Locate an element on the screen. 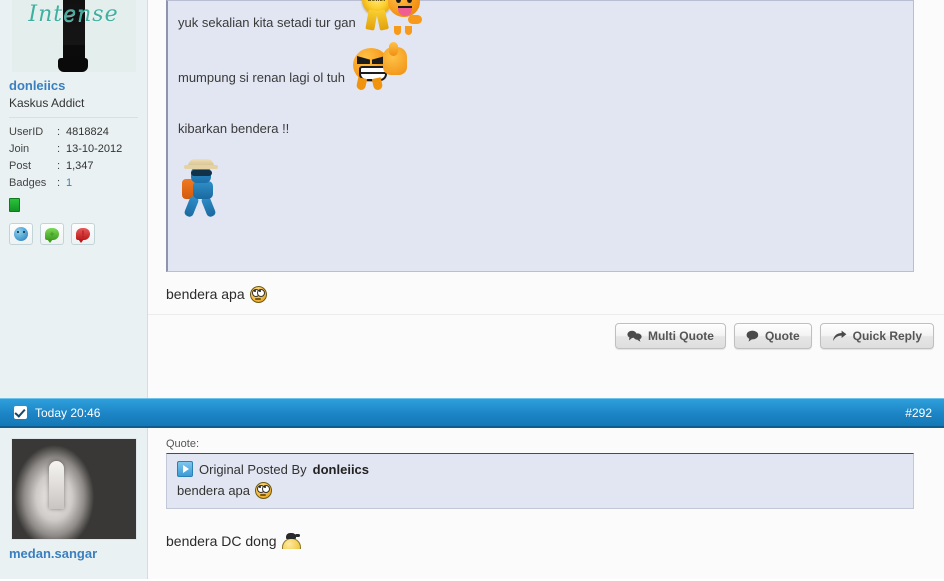 This screenshot has width=944, height=581. add-reputation-button: + is located at coordinates (52, 234).